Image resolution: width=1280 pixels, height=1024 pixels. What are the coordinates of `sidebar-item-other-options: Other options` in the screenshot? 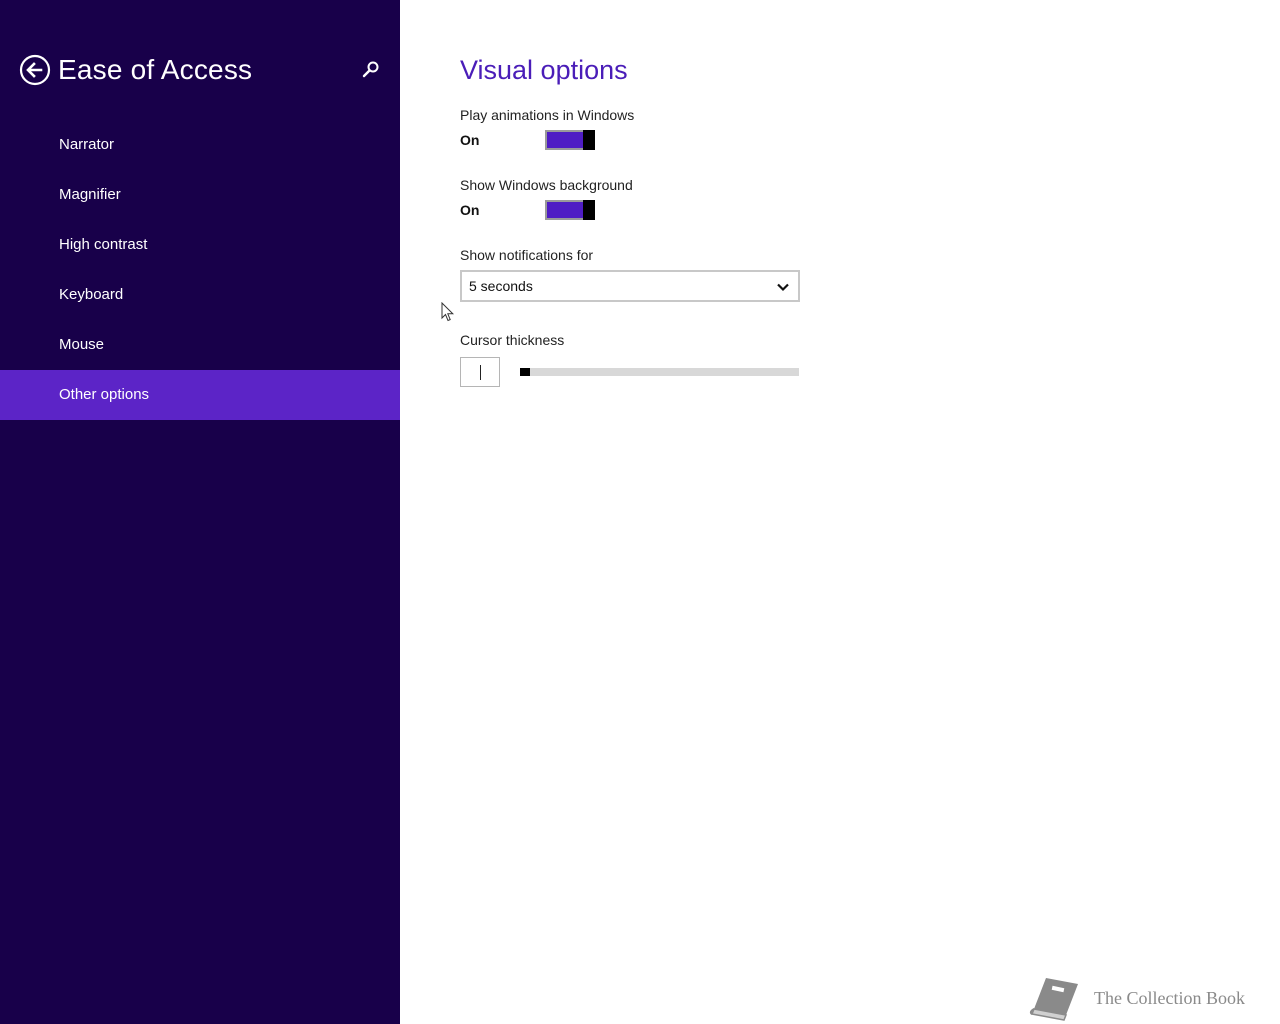 It's located at (200, 395).